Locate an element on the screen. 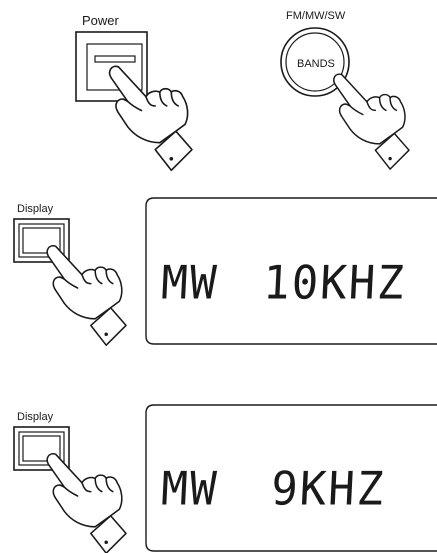  lcd-step-text: 10KHZ is located at coordinates (334, 283).